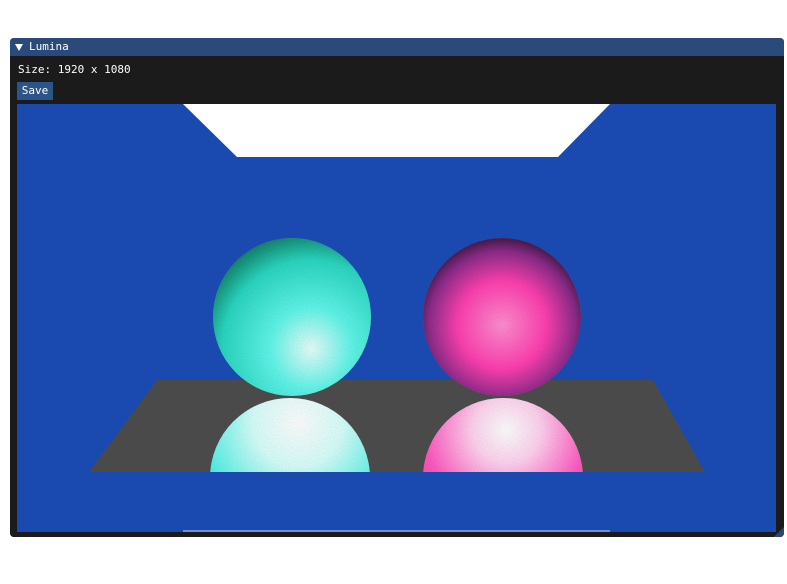 The image size is (787, 584). Describe the element at coordinates (292, 317) in the screenshot. I see `cyan-sphere` at that location.